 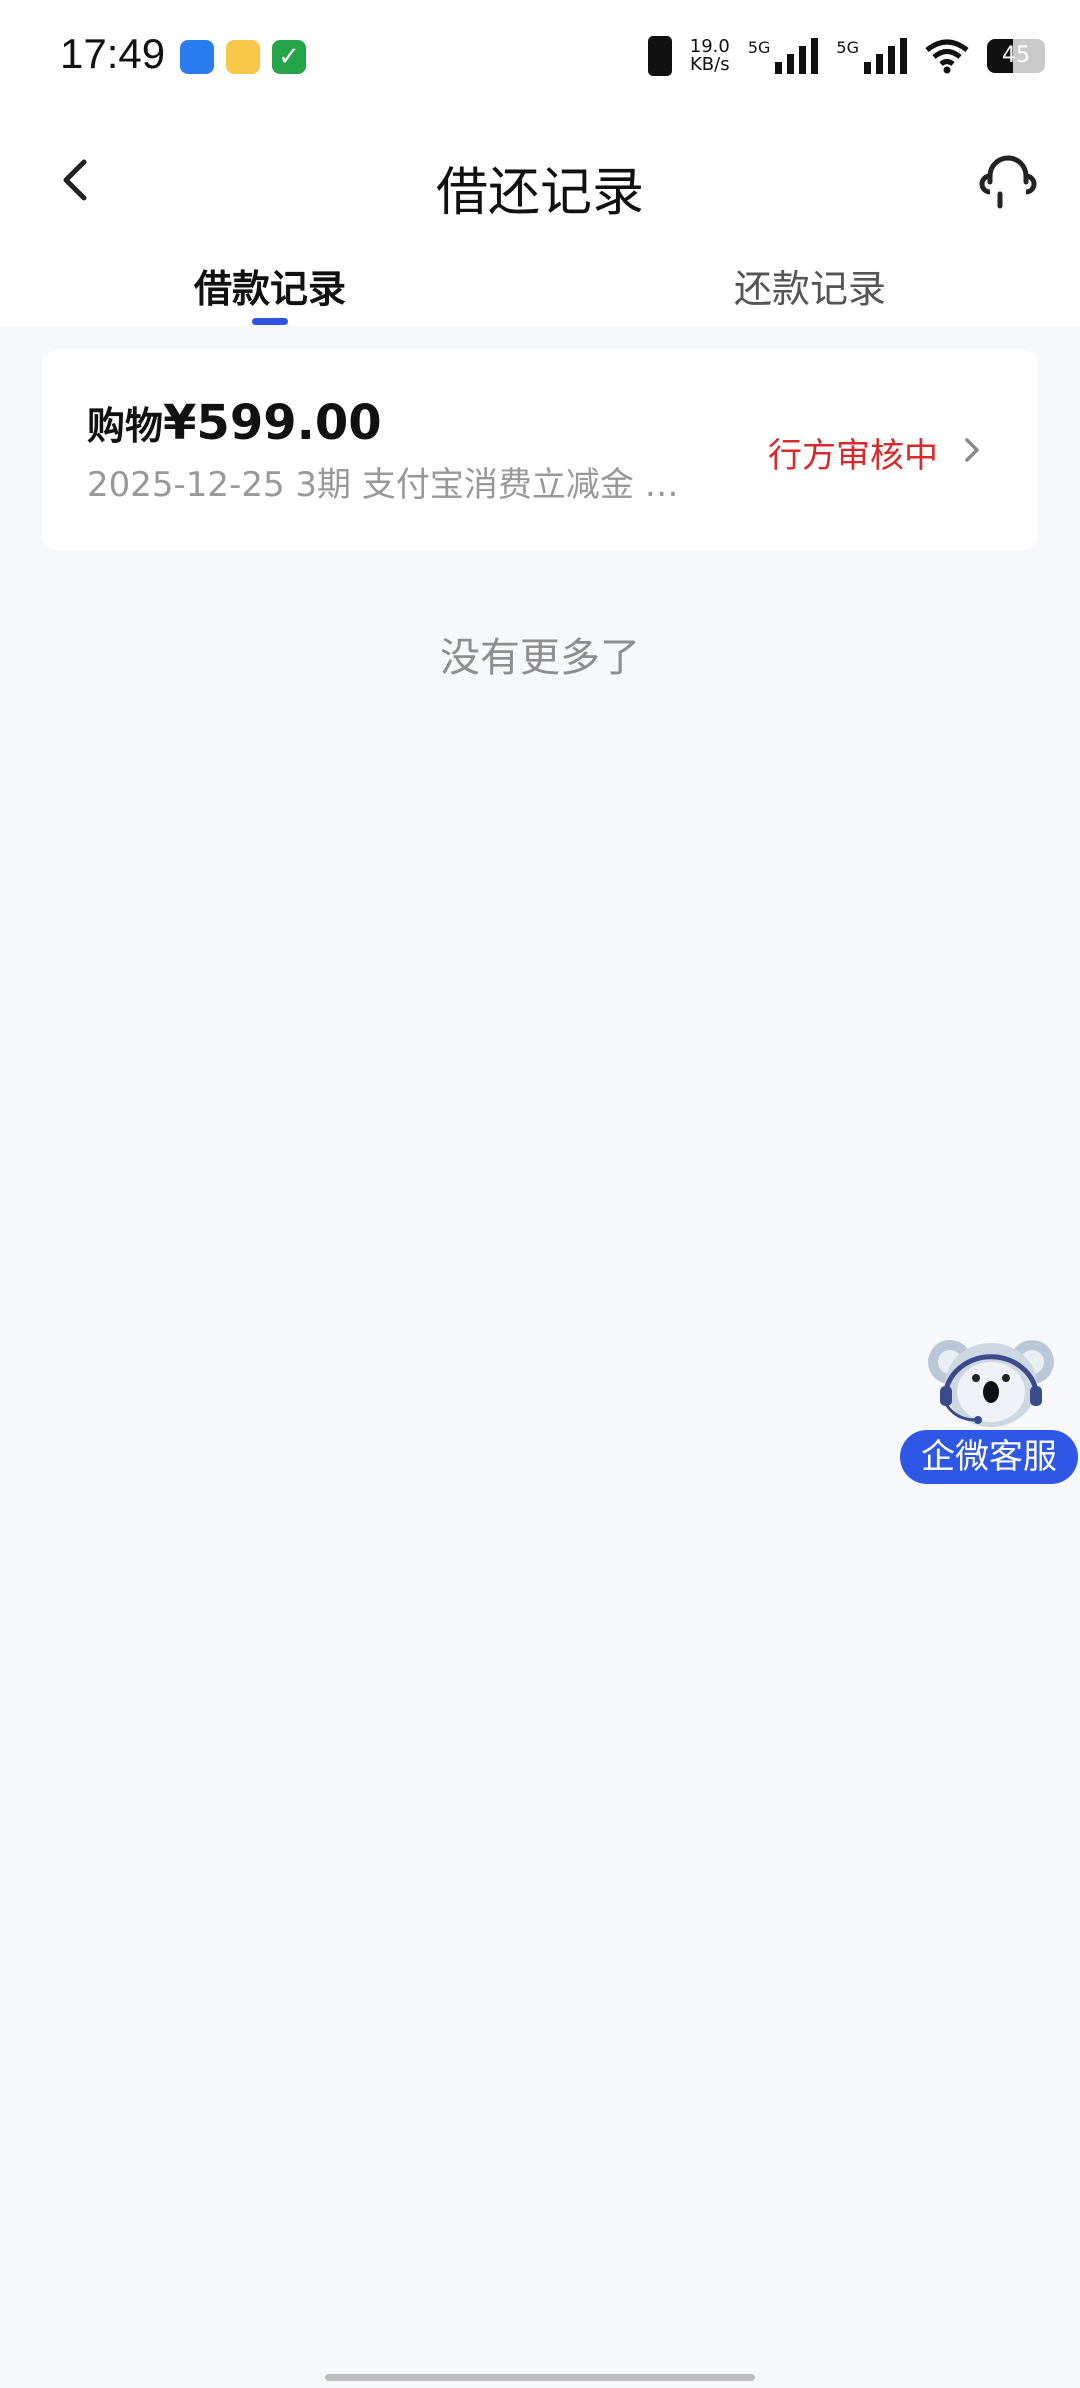 I want to click on customer-service-icon, so click(x=1008, y=180).